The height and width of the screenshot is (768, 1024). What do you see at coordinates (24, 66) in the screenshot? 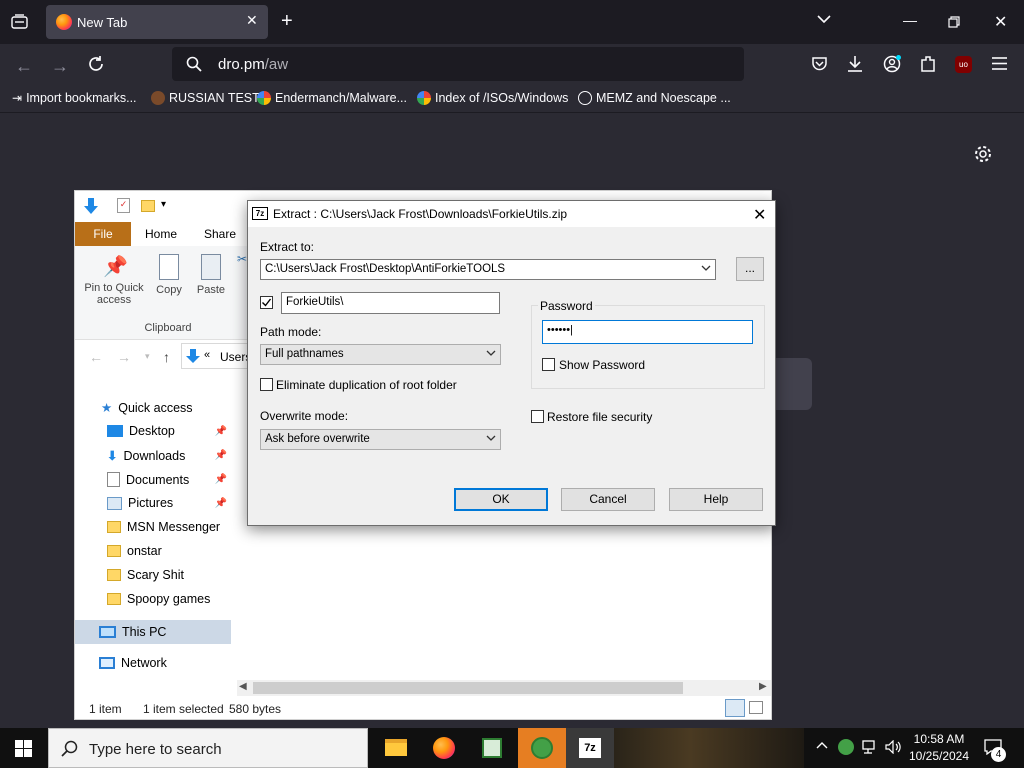
I see `back-icon: ←` at bounding box center [24, 66].